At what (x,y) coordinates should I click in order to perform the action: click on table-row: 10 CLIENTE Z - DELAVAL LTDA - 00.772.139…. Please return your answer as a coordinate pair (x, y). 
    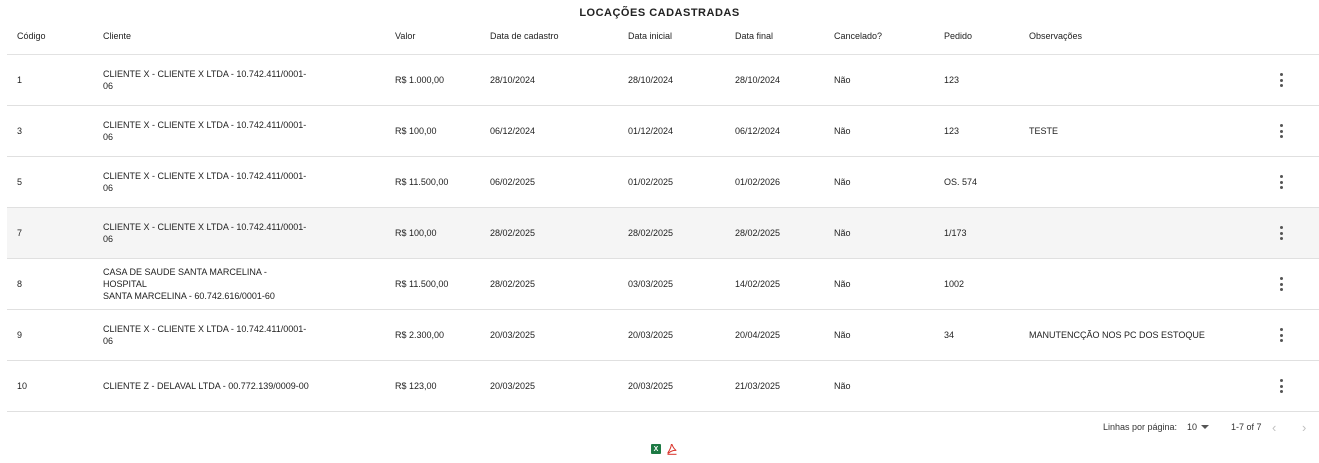
    Looking at the image, I should click on (663, 386).